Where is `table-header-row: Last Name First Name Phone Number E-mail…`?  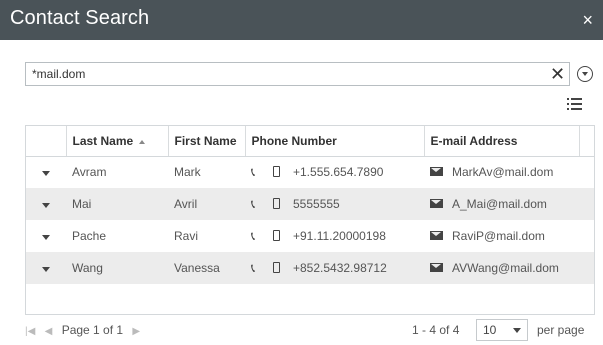 table-header-row: Last Name First Name Phone Number E-mail… is located at coordinates (310, 141).